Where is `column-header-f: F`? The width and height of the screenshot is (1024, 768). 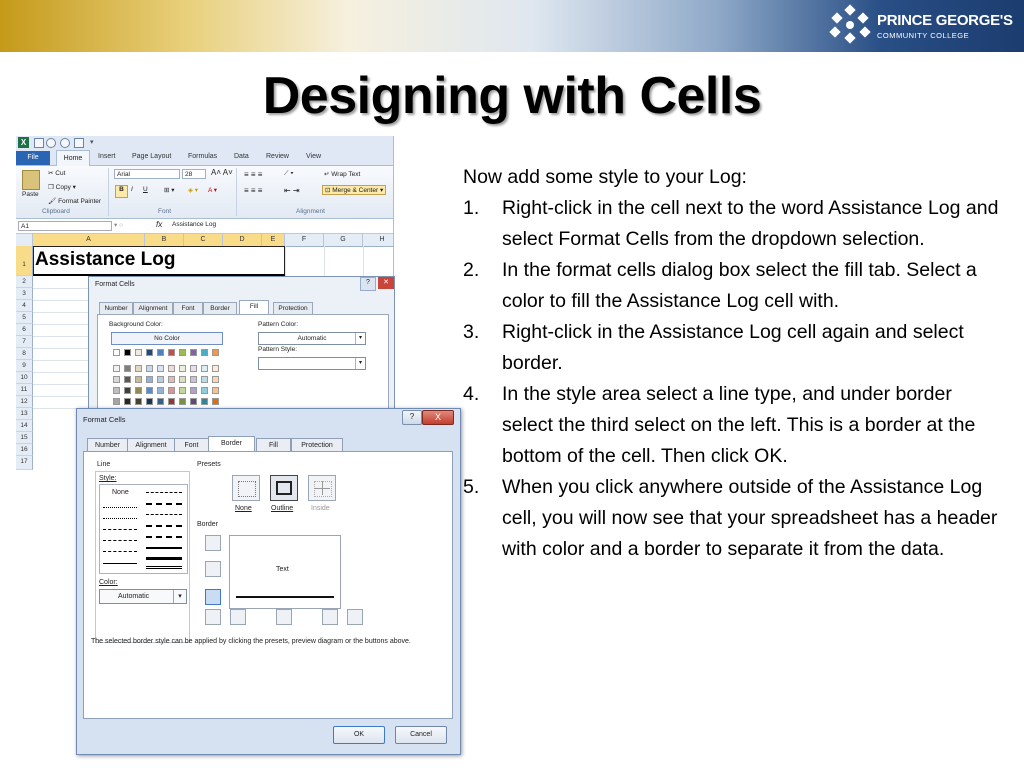
column-header-f: F is located at coordinates (304, 240).